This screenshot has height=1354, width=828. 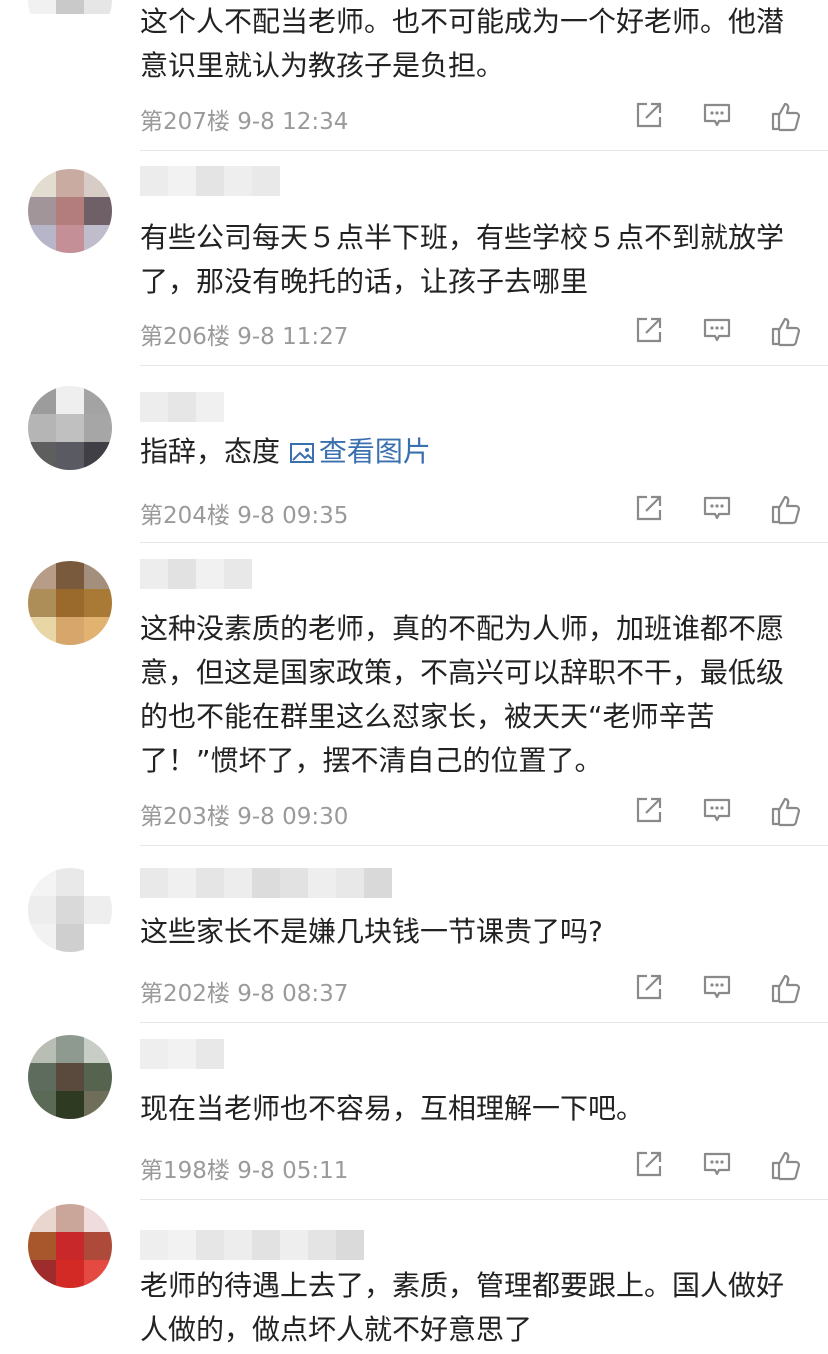 I want to click on image-icon, so click(x=301, y=453).